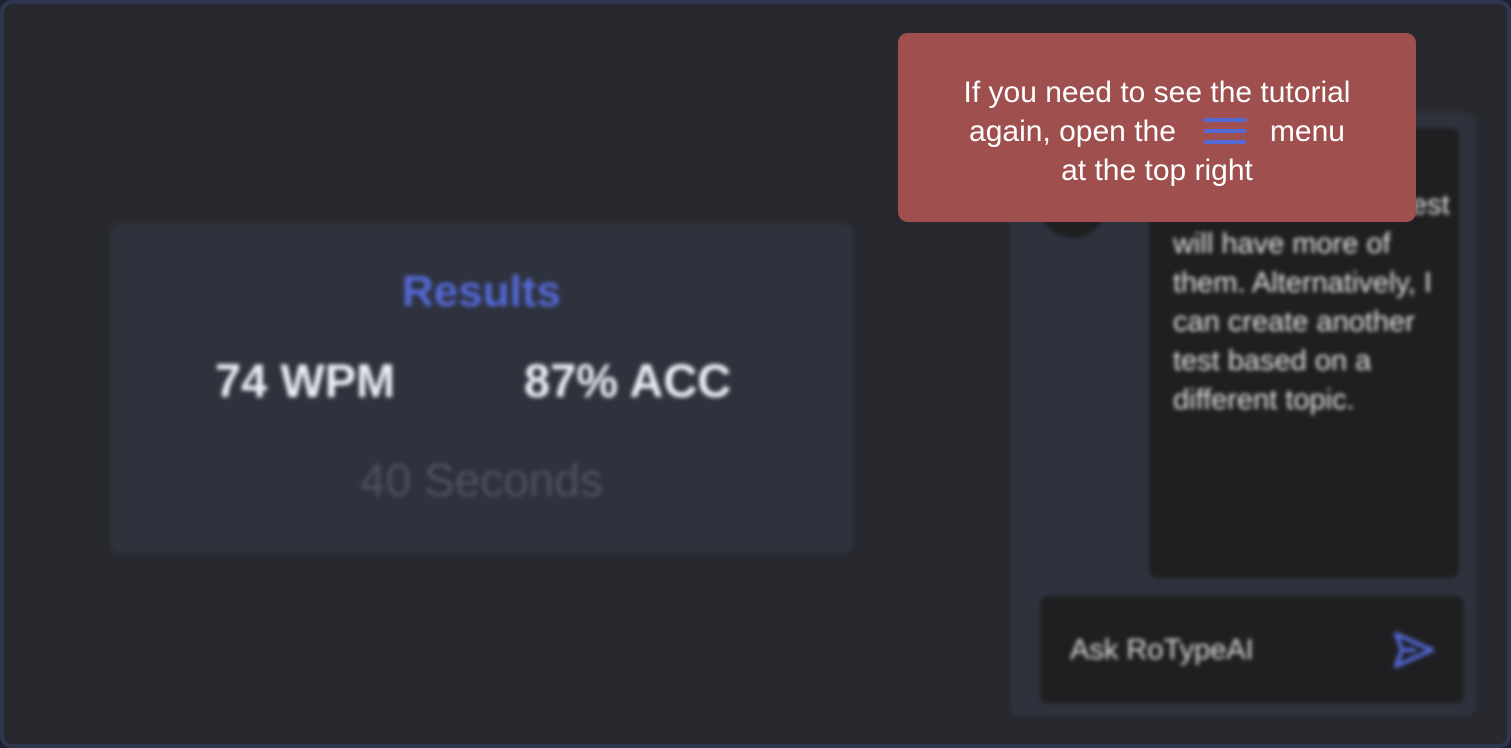 Image resolution: width=1511 pixels, height=748 pixels. What do you see at coordinates (628, 380) in the screenshot?
I see `accuracy-stat: 87% ACC` at bounding box center [628, 380].